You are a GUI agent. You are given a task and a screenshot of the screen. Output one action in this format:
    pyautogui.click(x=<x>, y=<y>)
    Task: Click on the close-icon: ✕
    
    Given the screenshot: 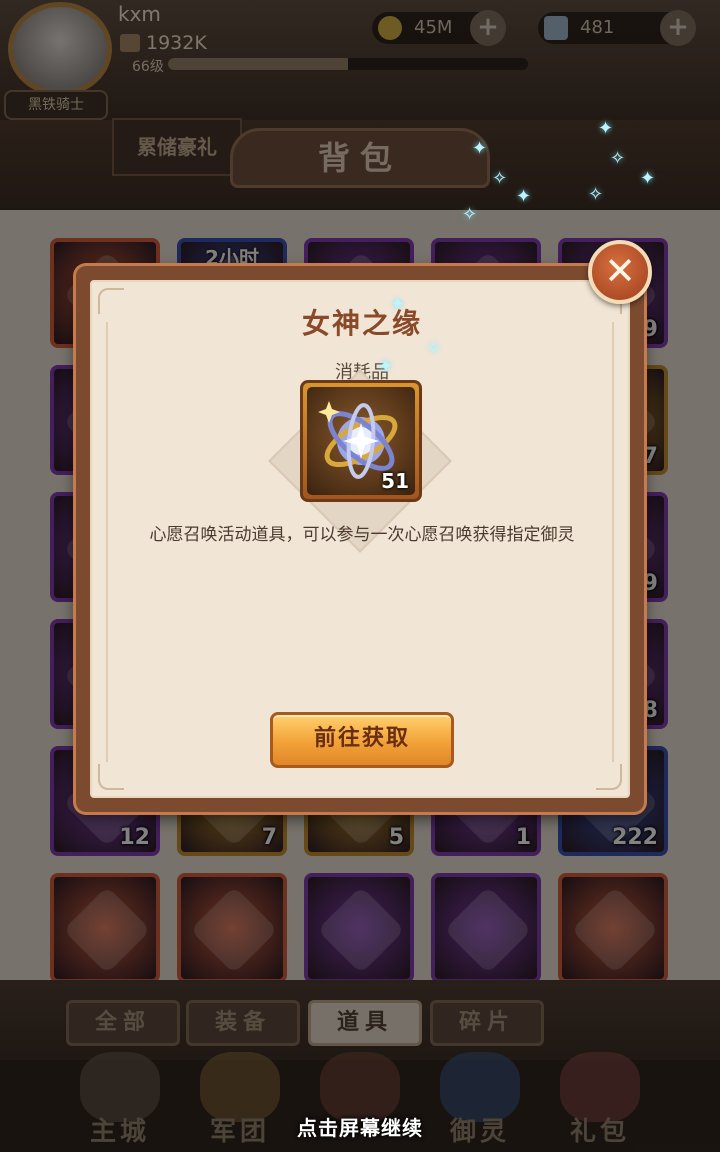 What is the action you would take?
    pyautogui.click(x=620, y=272)
    